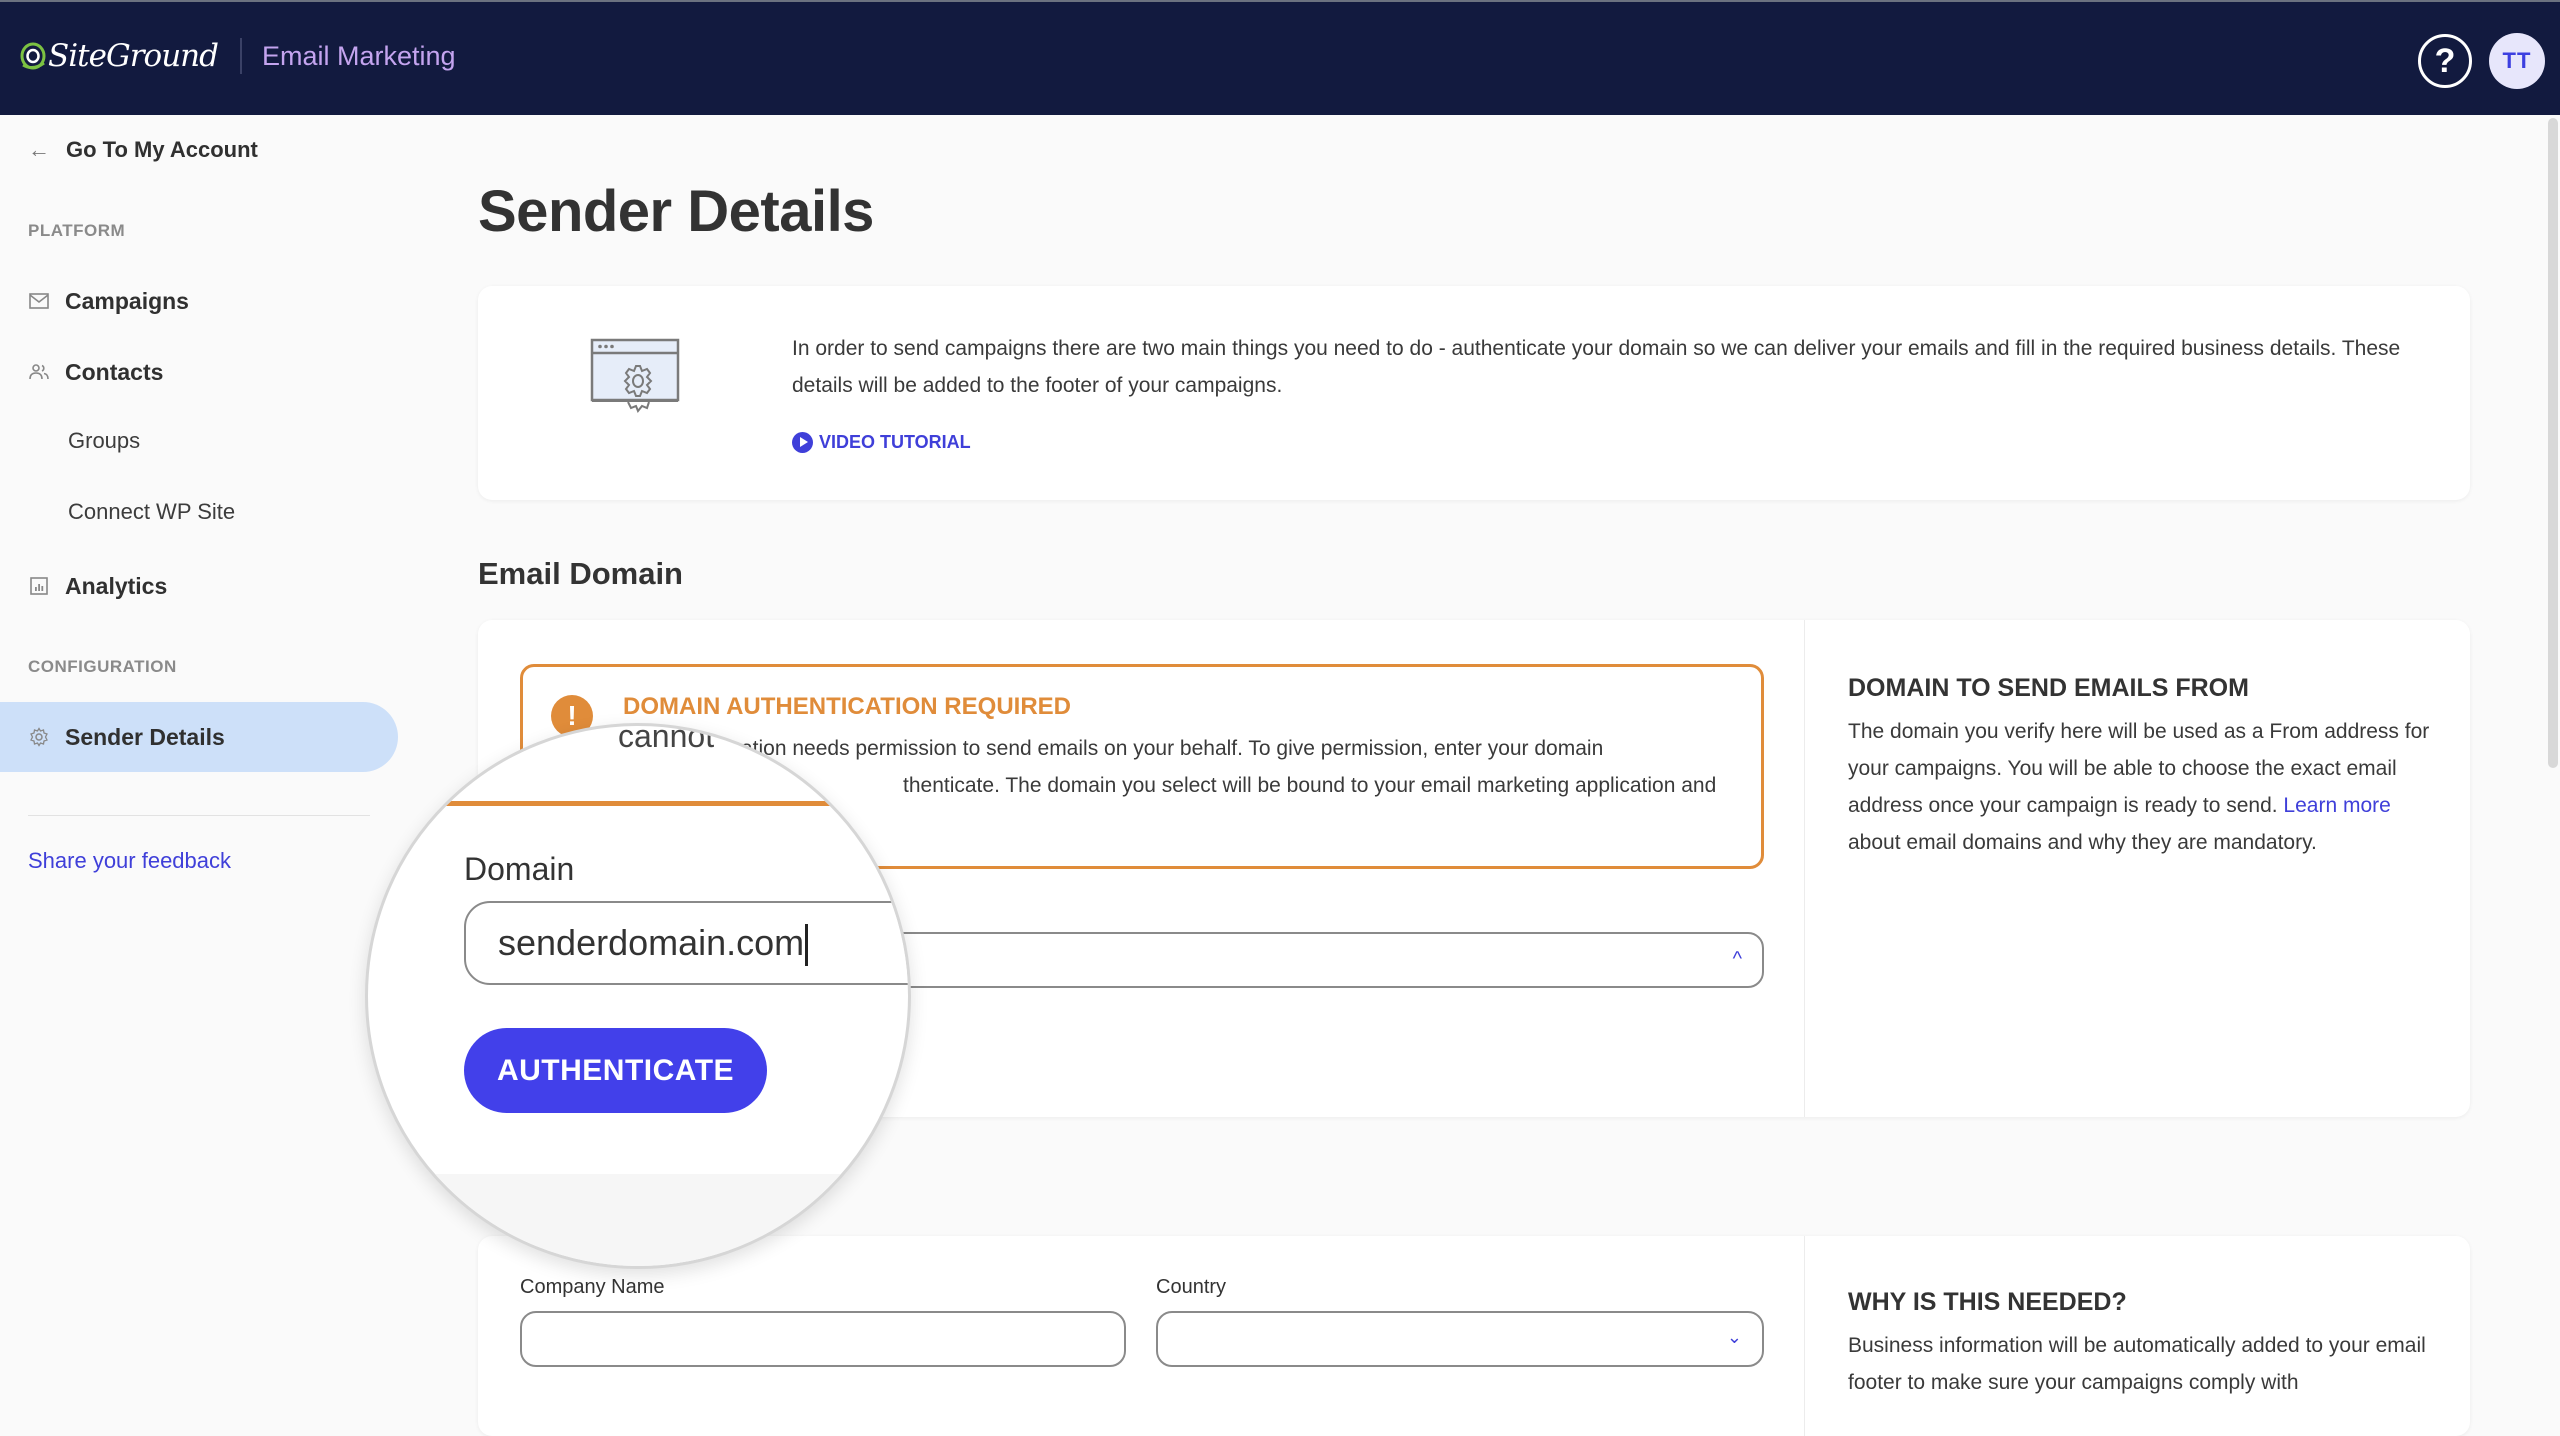 The height and width of the screenshot is (1436, 2560). I want to click on sidebar-item-label: Contacts, so click(114, 371).